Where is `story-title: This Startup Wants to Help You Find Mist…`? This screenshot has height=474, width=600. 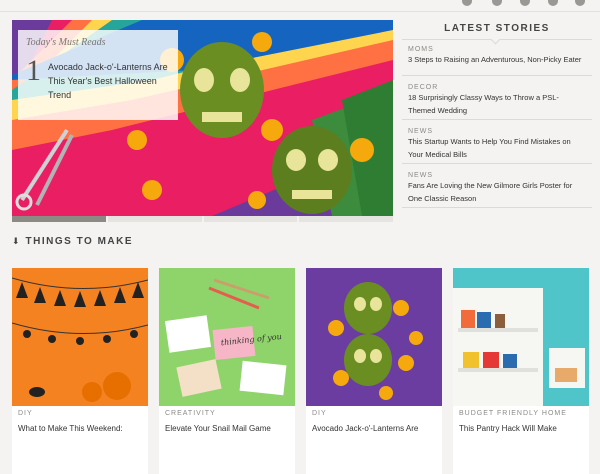
story-title: This Startup Wants to Help You Find Mist… is located at coordinates (497, 148).